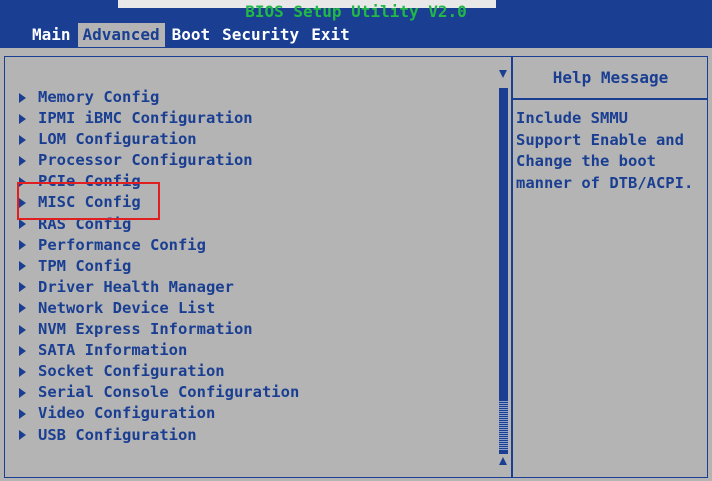 This screenshot has height=481, width=712. Describe the element at coordinates (512, 267) in the screenshot. I see `panel-divider` at that location.